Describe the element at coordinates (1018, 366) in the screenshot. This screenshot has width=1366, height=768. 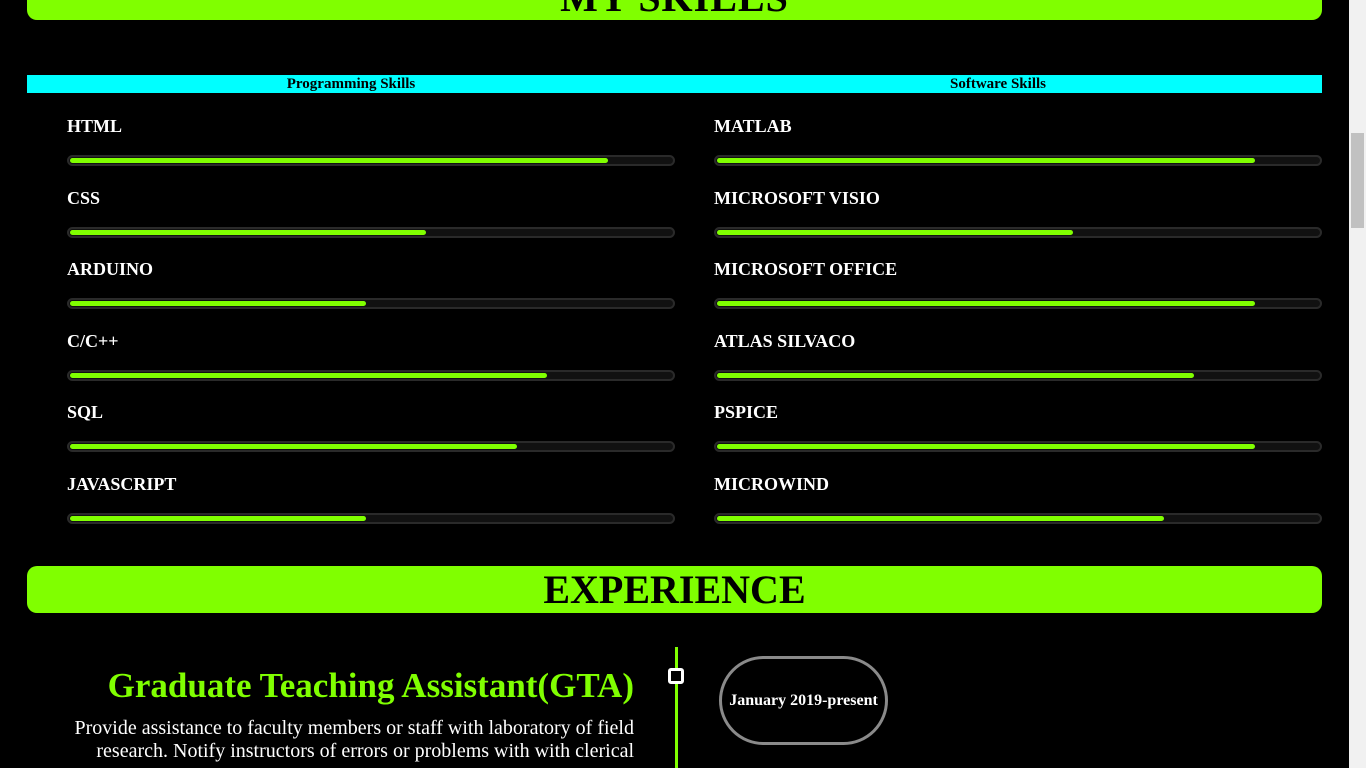
I see `skill-item: ATLAS SILVACO` at that location.